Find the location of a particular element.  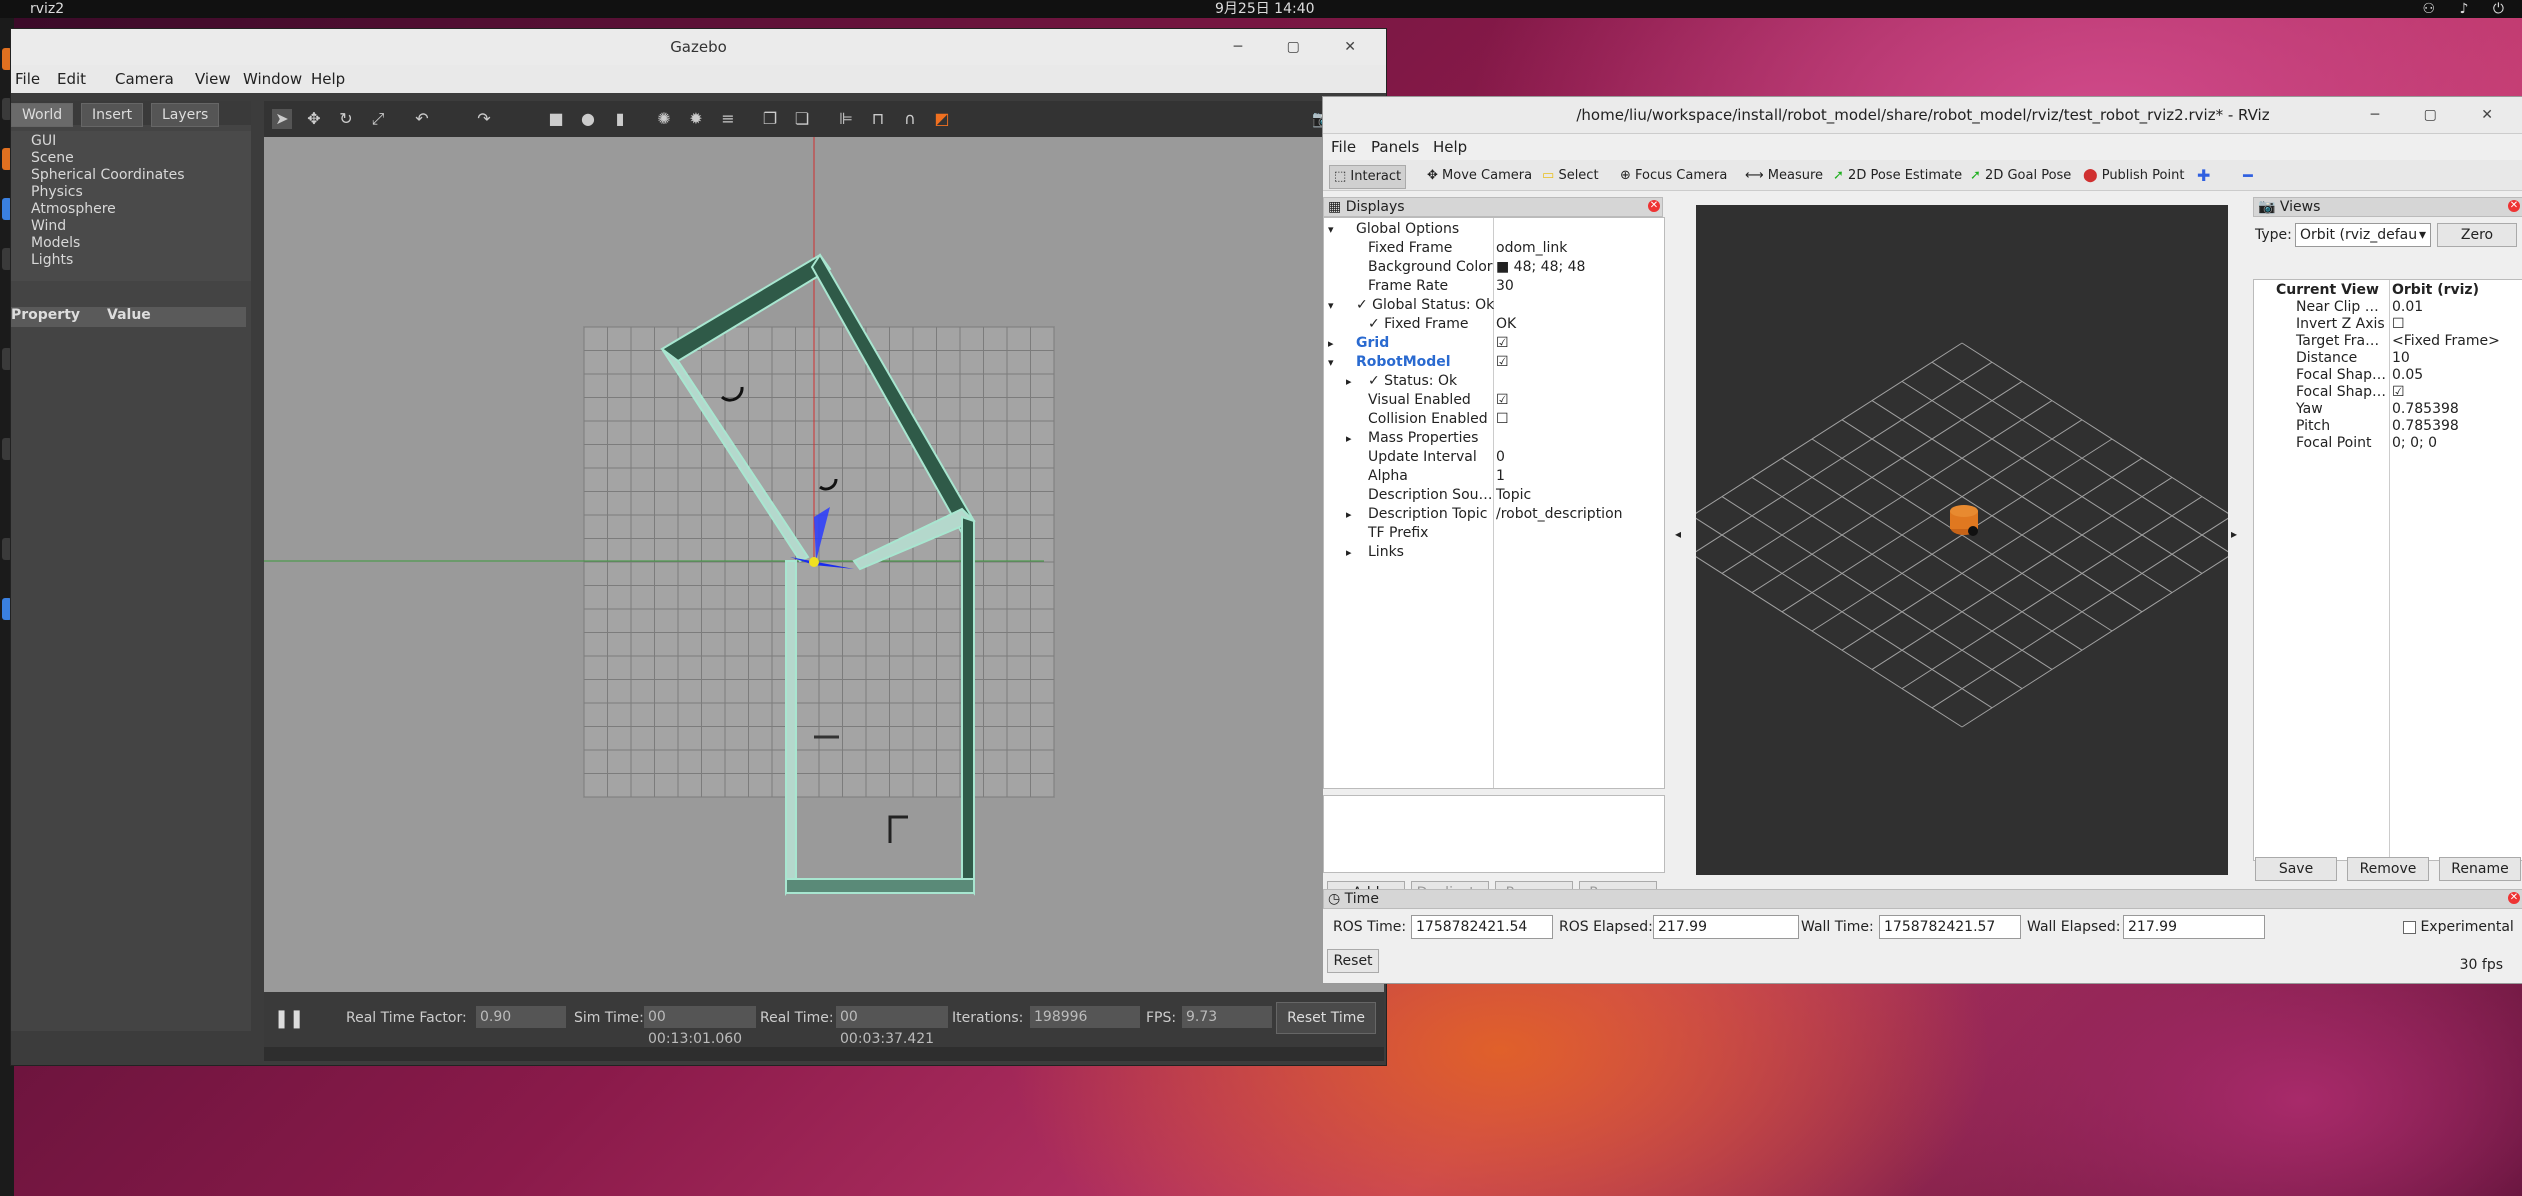

copy-icon: ❐ is located at coordinates (770, 119).